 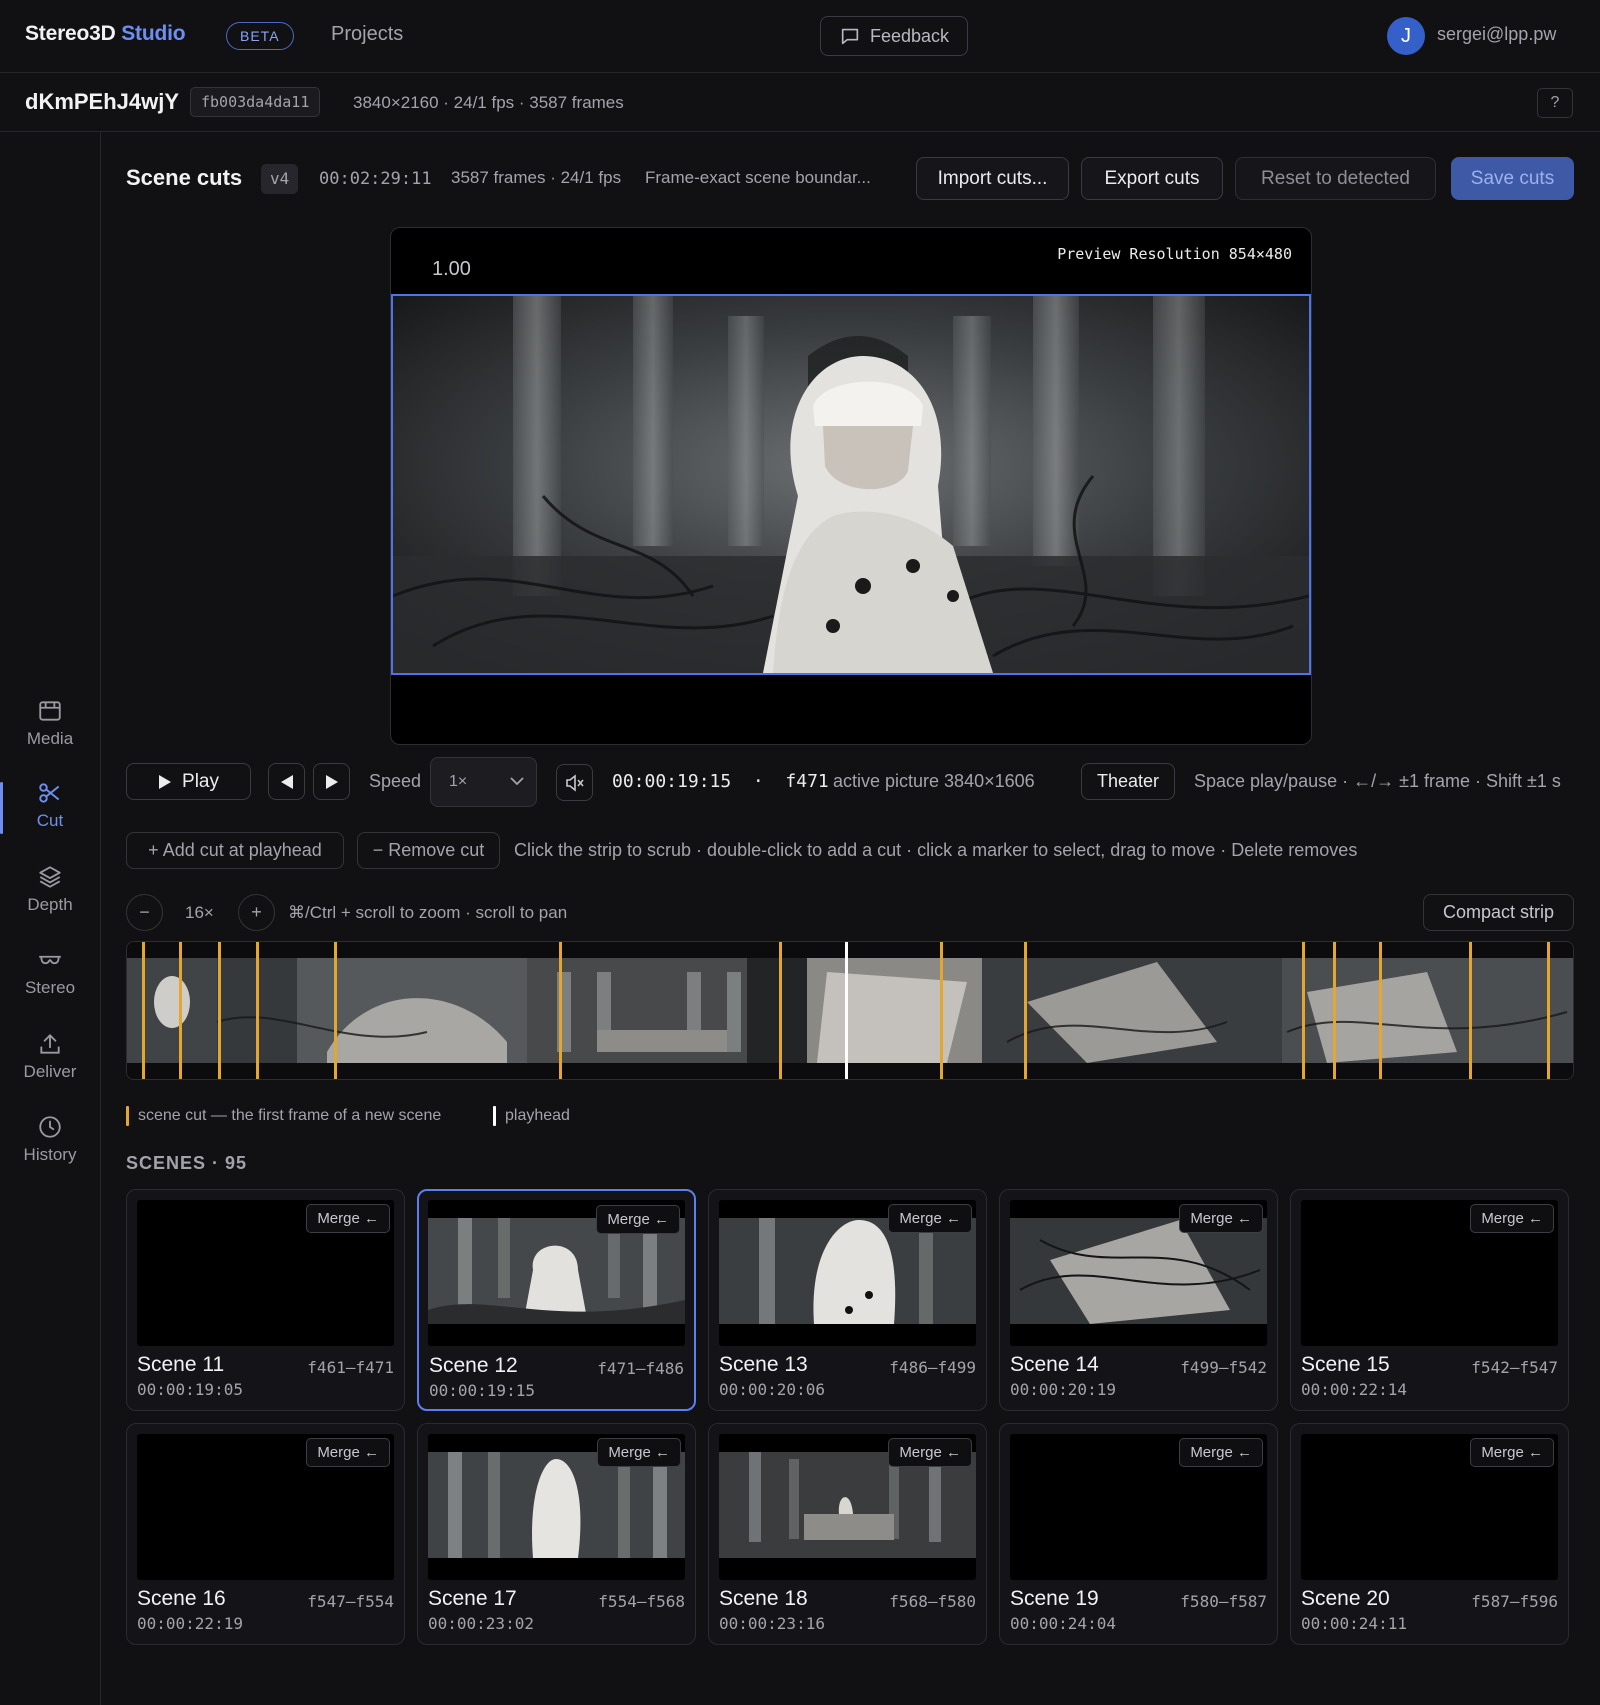 What do you see at coordinates (537, 1115) in the screenshot?
I see `legend-playhead-label: playhead` at bounding box center [537, 1115].